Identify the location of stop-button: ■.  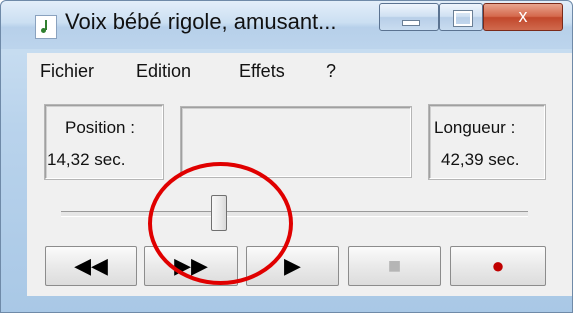
(394, 266).